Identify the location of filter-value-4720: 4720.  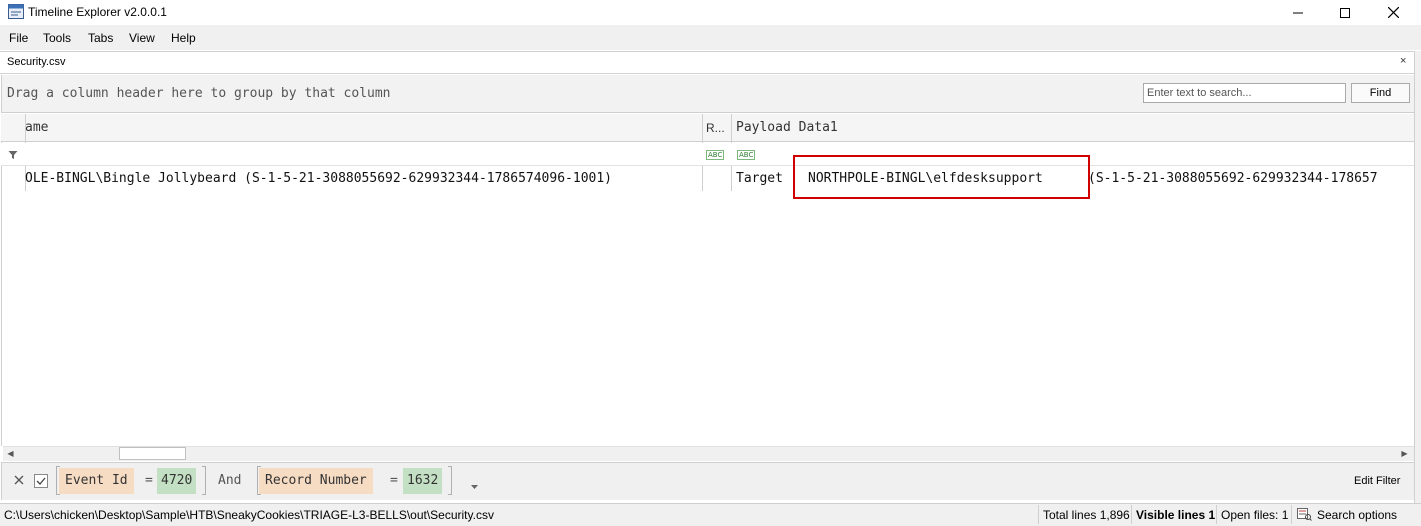
(177, 481).